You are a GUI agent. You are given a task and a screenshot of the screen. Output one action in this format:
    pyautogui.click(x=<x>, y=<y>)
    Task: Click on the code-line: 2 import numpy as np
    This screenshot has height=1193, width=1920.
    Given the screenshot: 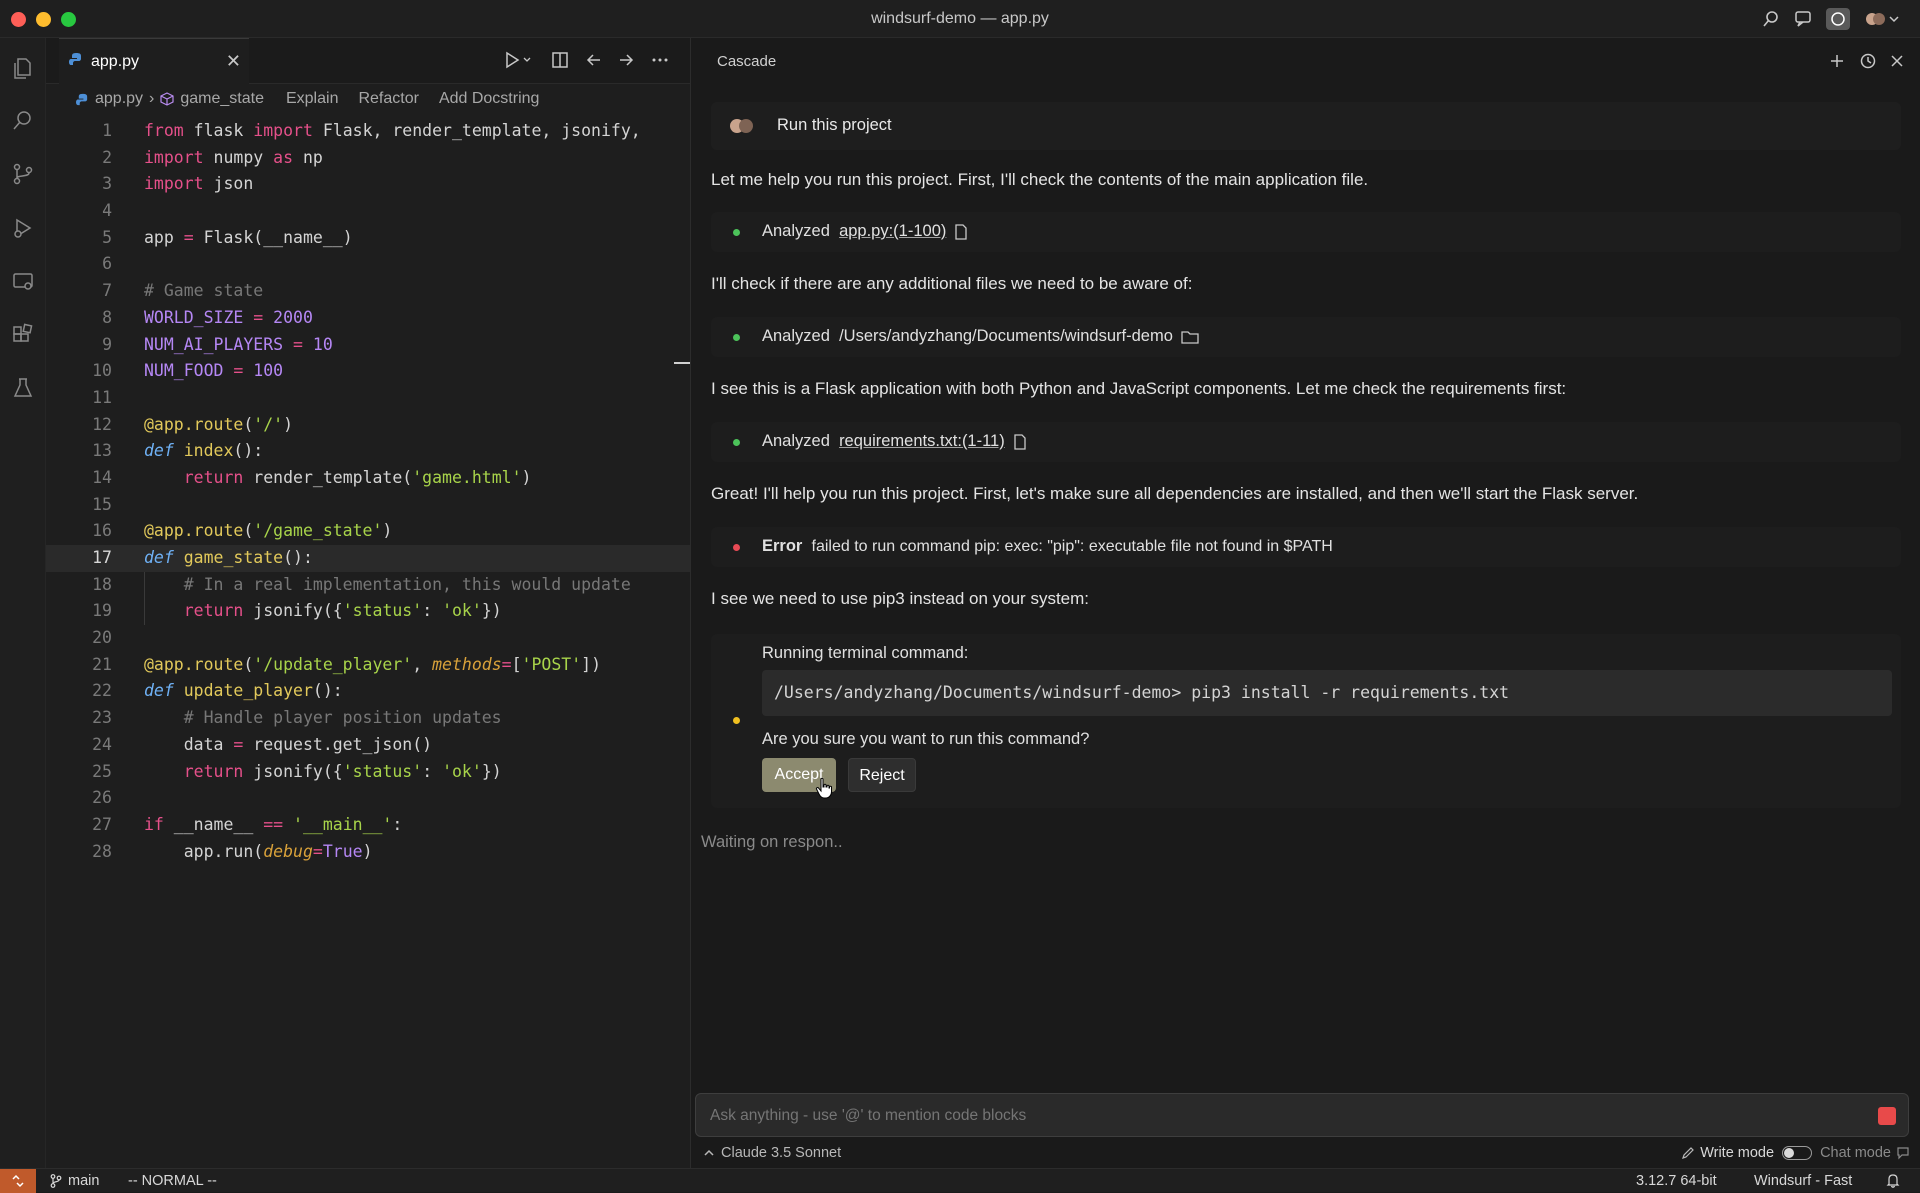 What is the action you would take?
    pyautogui.click(x=368, y=158)
    